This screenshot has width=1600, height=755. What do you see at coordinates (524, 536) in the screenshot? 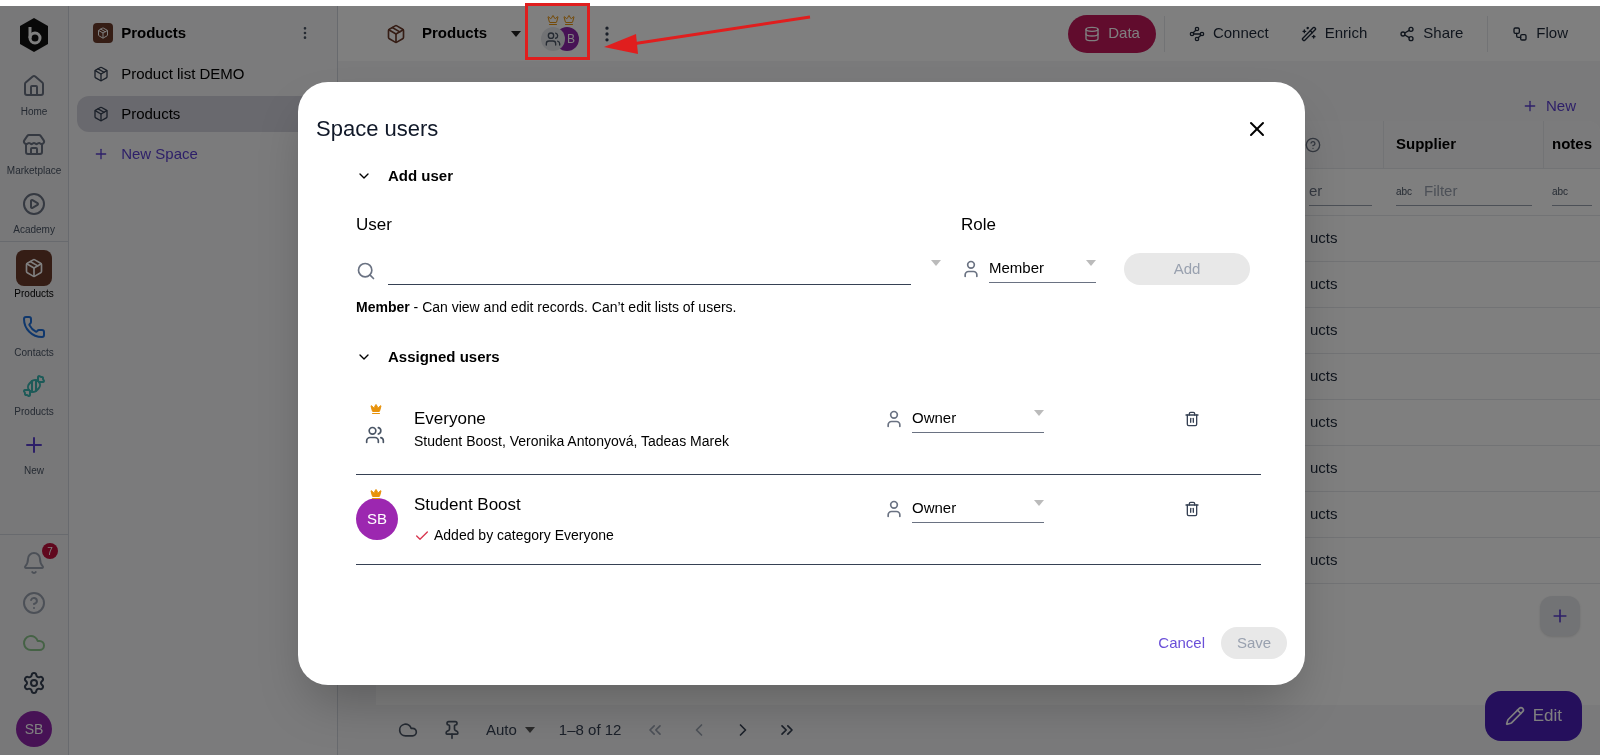
I see `user-detail: Added by category Everyone` at bounding box center [524, 536].